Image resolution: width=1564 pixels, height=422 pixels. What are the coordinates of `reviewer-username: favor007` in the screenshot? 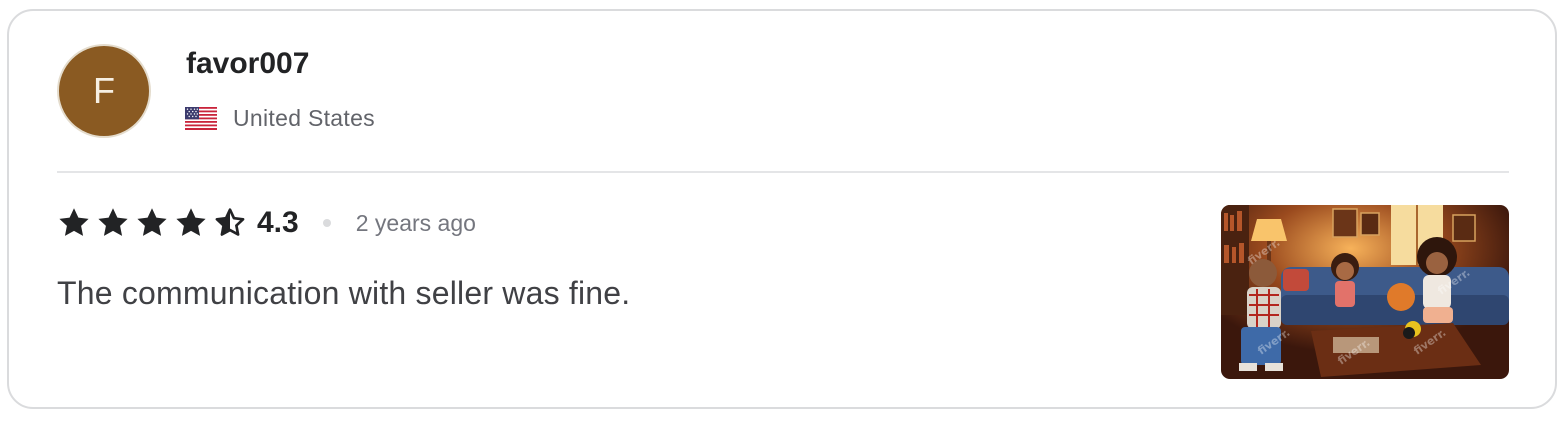 It's located at (247, 64).